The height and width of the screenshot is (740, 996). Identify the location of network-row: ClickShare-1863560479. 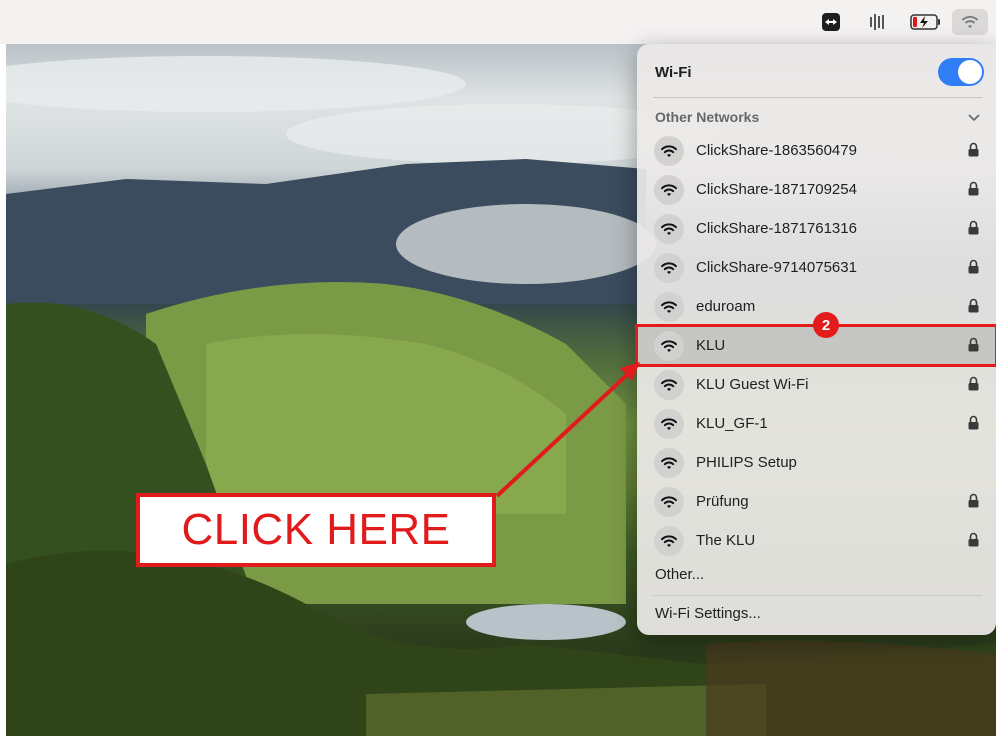
(816, 150).